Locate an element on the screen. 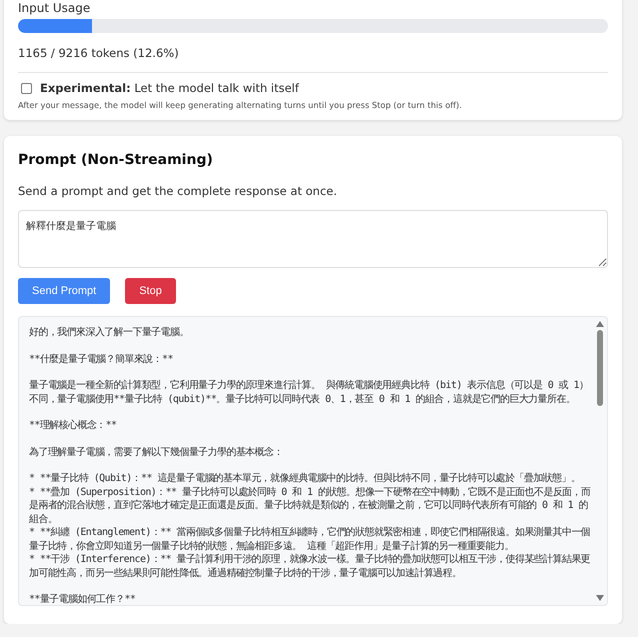  scroll-up-icon is located at coordinates (600, 324).